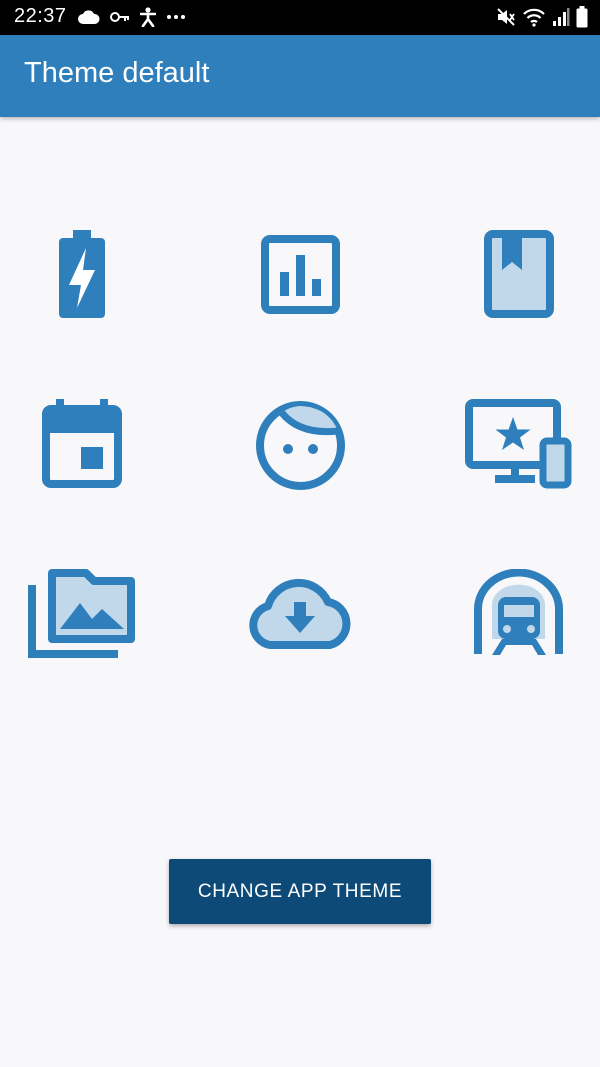 This screenshot has height=1067, width=600. I want to click on change-app-theme-button: CHANGE APP THEME, so click(300, 891).